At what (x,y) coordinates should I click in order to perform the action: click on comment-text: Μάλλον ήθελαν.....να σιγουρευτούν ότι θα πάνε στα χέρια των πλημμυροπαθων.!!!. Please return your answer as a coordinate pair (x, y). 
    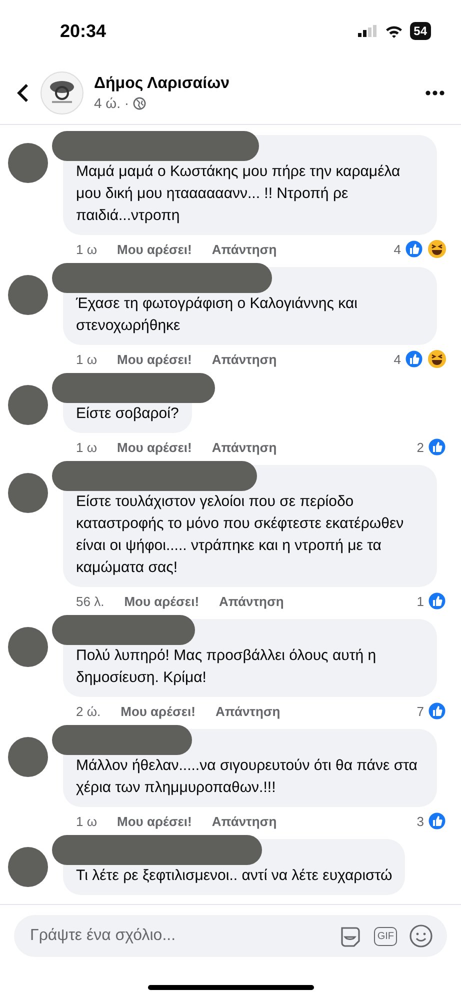
    Looking at the image, I should click on (247, 777).